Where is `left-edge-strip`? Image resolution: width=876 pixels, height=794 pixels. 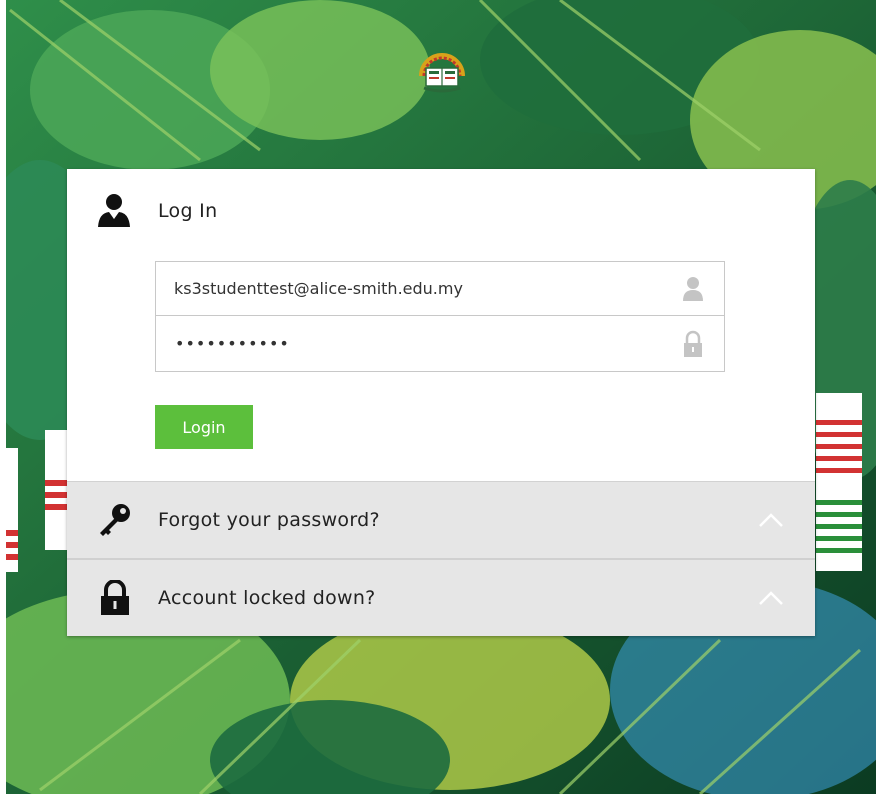 left-edge-strip is located at coordinates (3, 397).